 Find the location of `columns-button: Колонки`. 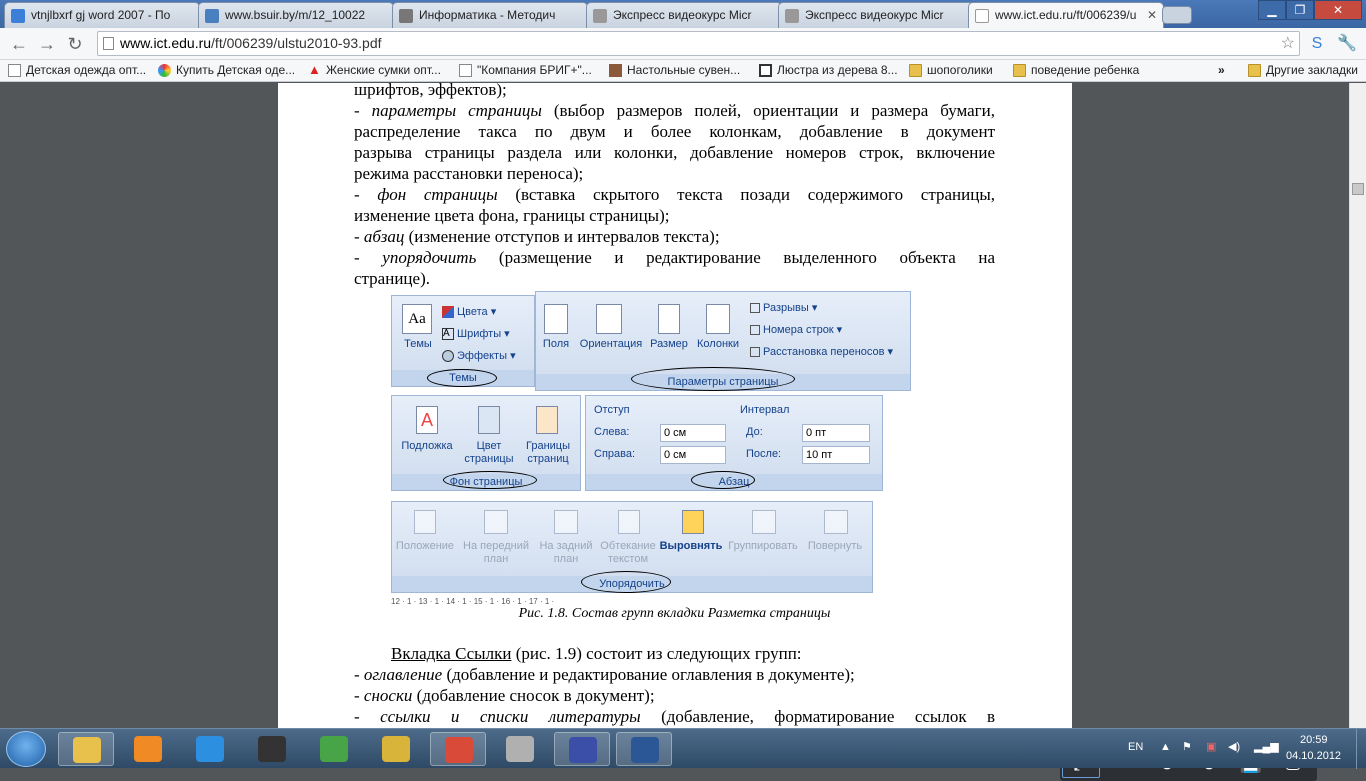

columns-button: Колонки is located at coordinates (718, 344).